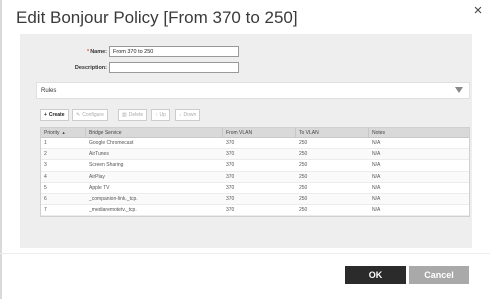  Describe the element at coordinates (259, 132) in the screenshot. I see `column-header-from-vlan: From VLAN` at that location.